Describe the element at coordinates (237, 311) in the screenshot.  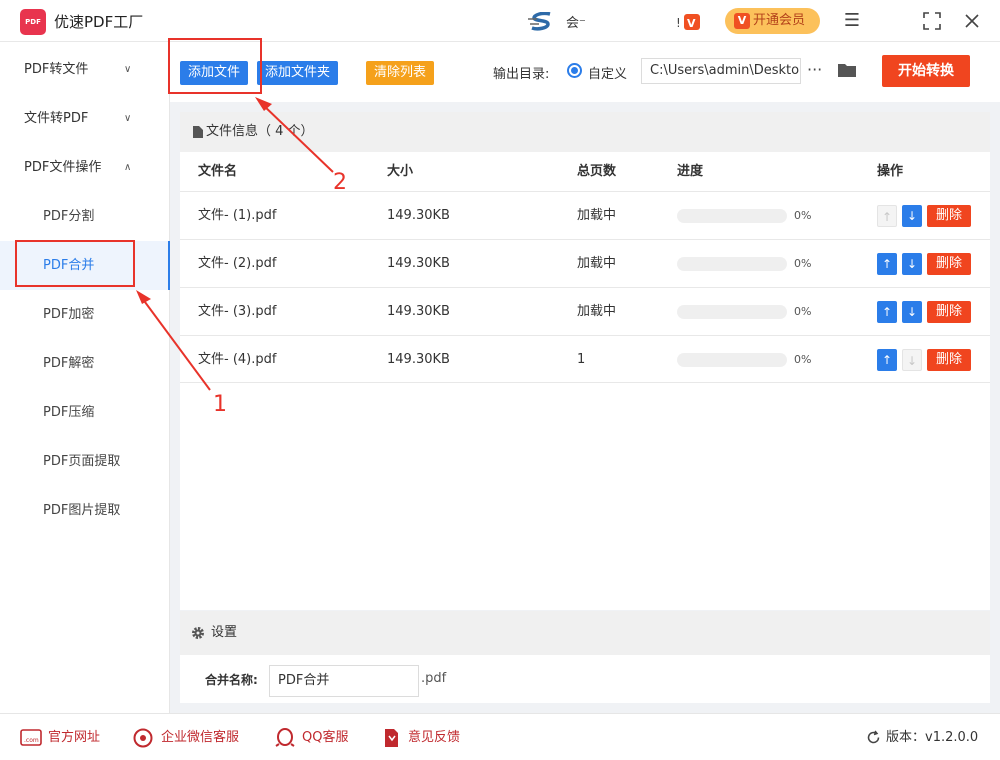
I see `file-name: 文件- (3).pdf` at that location.